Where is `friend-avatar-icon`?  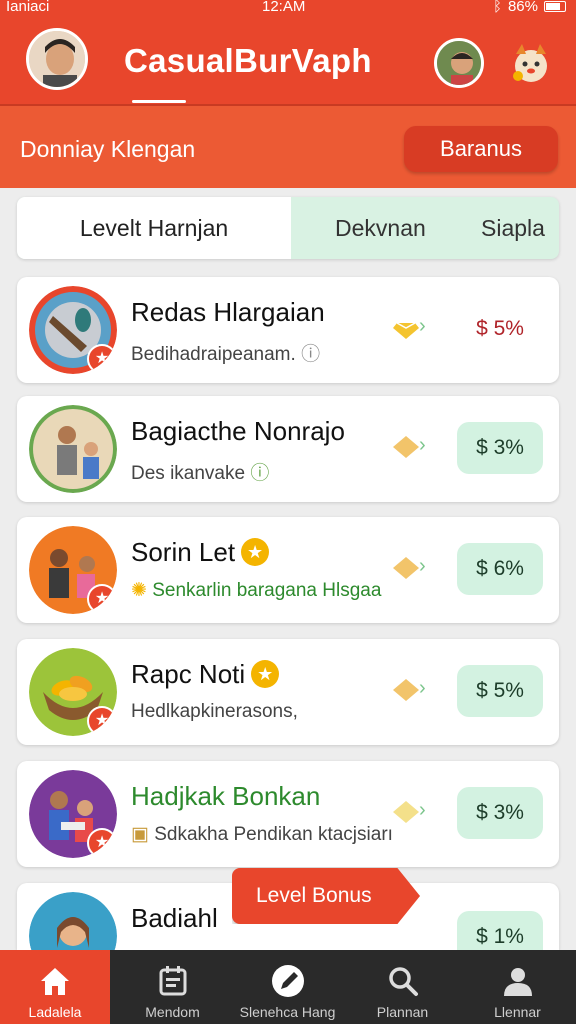
friend-avatar-icon is located at coordinates (459, 63).